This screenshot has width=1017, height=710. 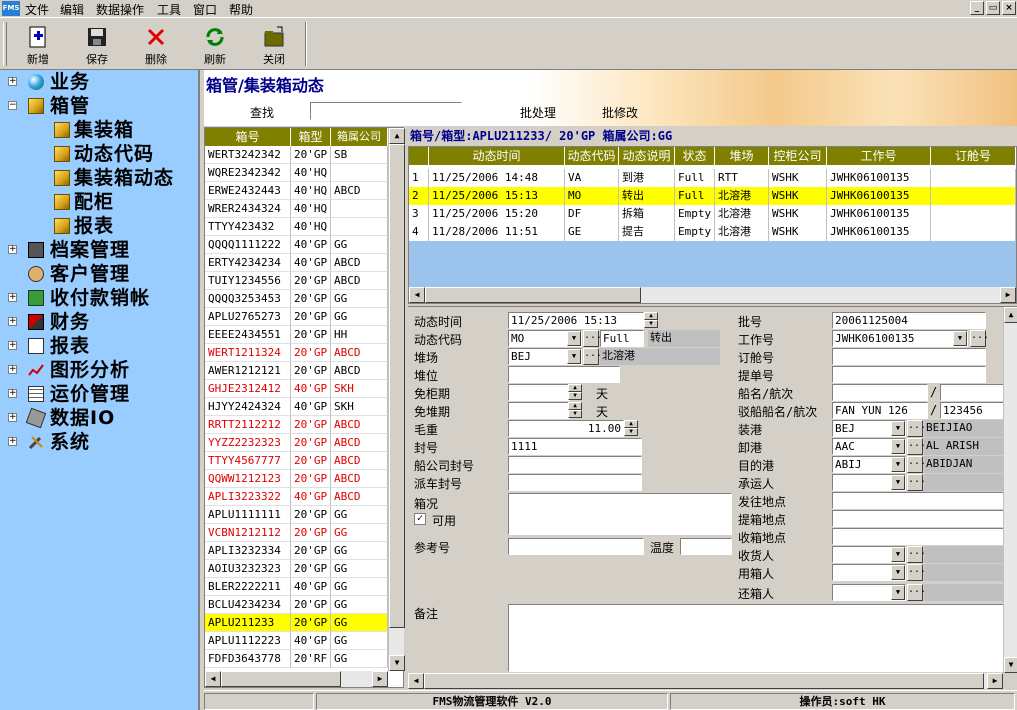 What do you see at coordinates (281, 679) in the screenshot?
I see `list-hscroll-thumb` at bounding box center [281, 679].